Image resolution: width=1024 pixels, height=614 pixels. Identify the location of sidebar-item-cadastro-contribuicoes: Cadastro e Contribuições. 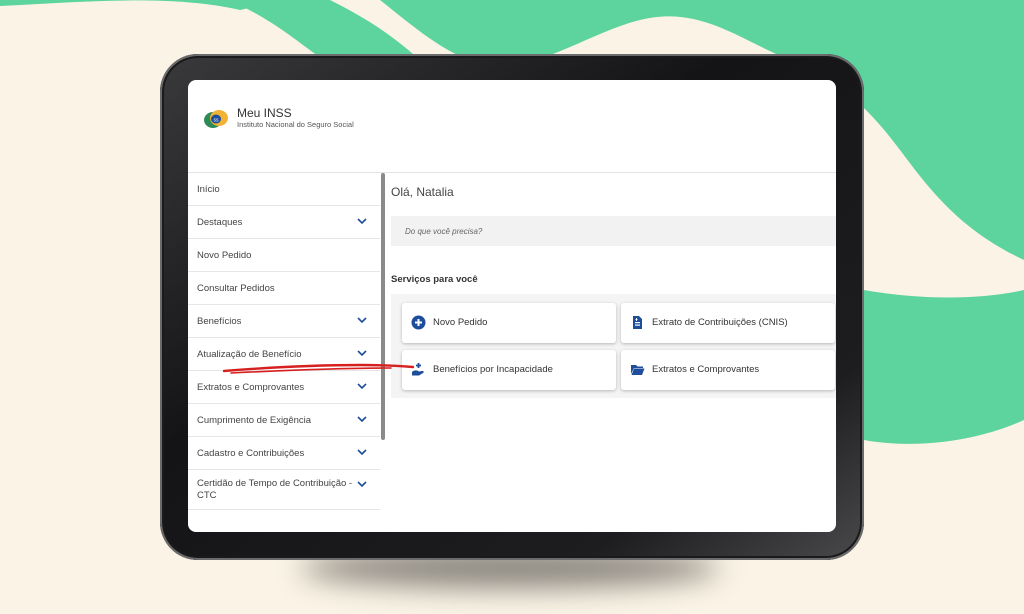
(284, 453).